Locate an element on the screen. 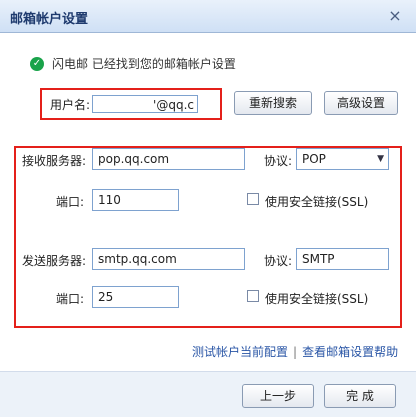 The height and width of the screenshot is (417, 416). status-message: ✓ 闪电邮 已经找到您的邮箱帐户设置 is located at coordinates (133, 63).